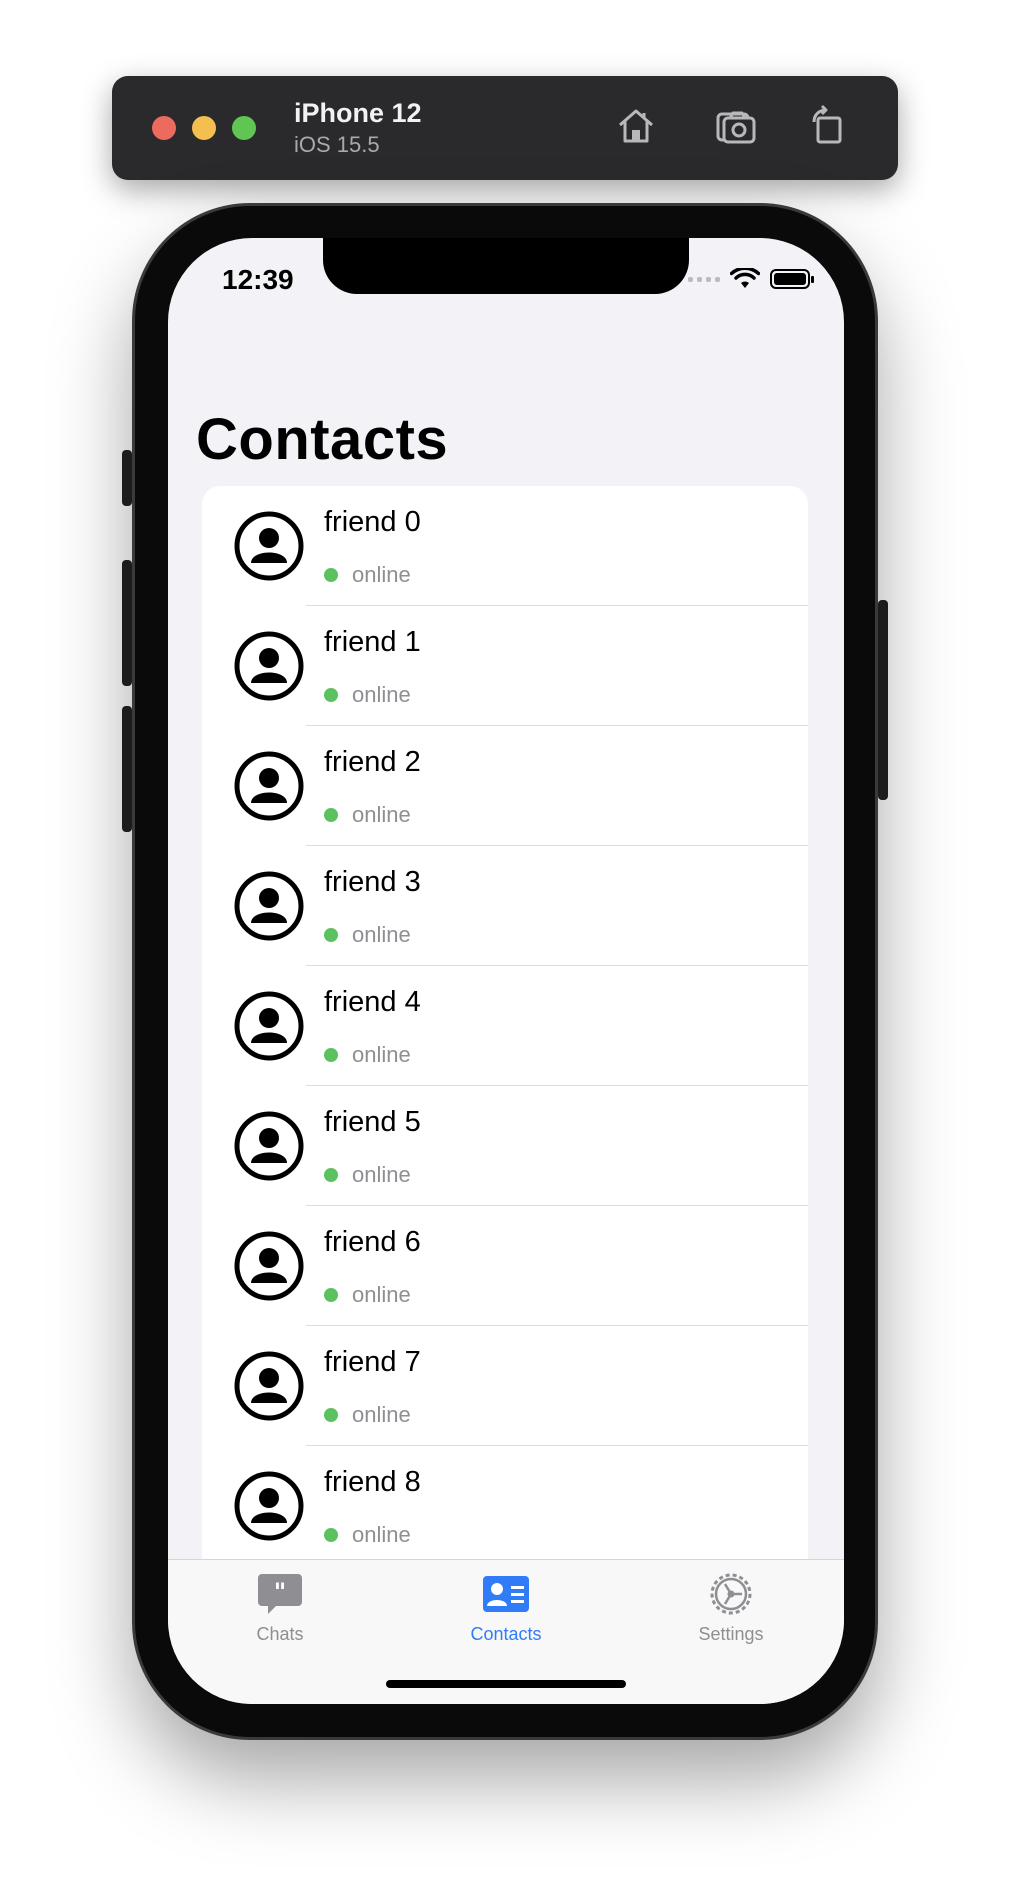  Describe the element at coordinates (372, 1122) in the screenshot. I see `contact-name: friend 5` at that location.